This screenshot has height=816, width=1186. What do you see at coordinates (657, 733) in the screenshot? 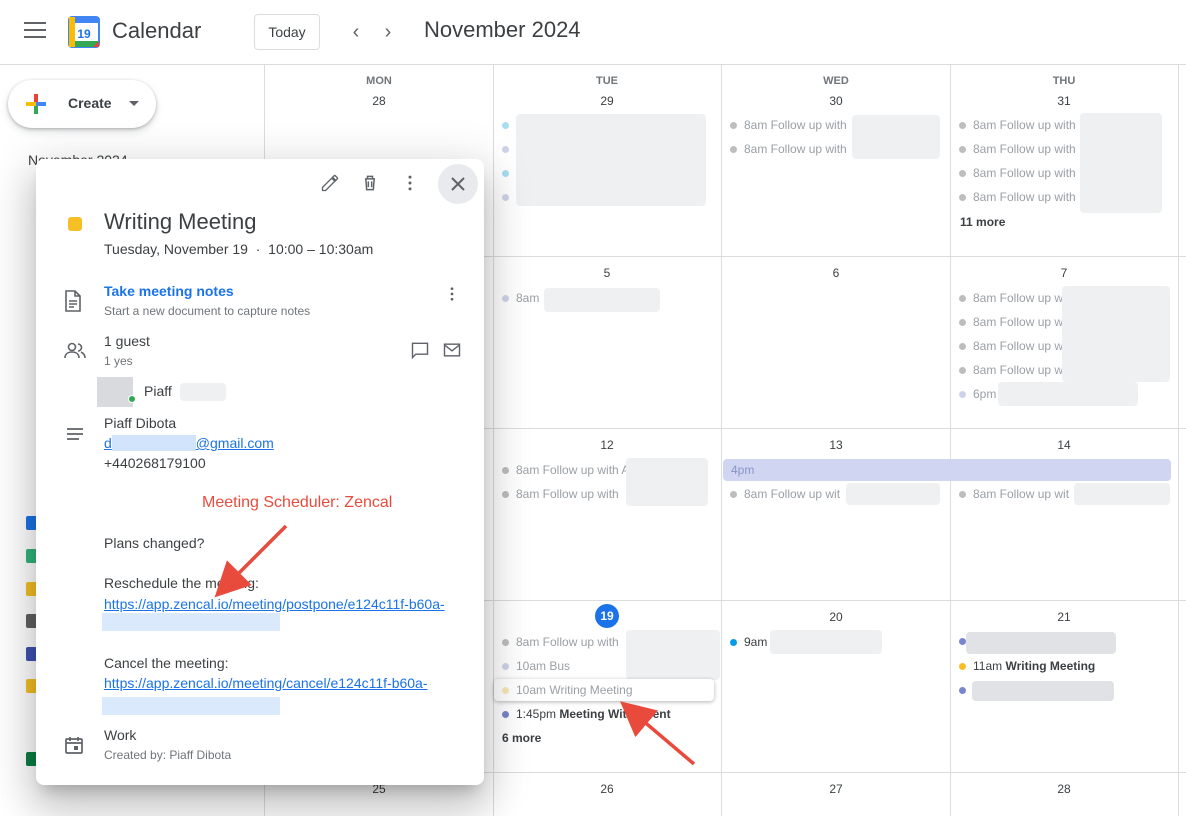
I see `arrow-to-calendar-event` at bounding box center [657, 733].